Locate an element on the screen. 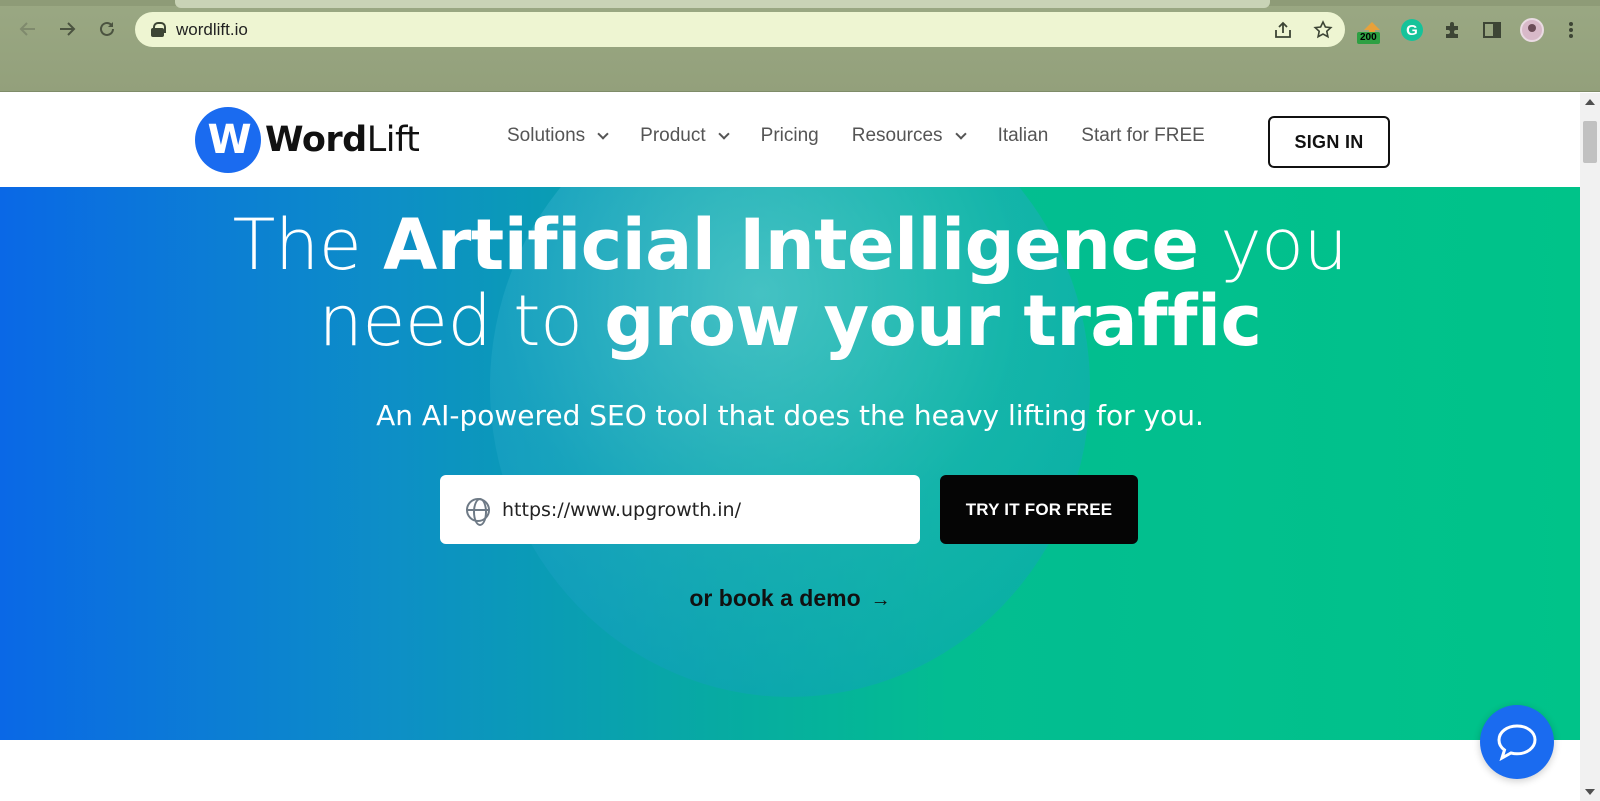 This screenshot has height=801, width=1600. try-it-free-button: TRY IT FOR FREE is located at coordinates (1039, 509).